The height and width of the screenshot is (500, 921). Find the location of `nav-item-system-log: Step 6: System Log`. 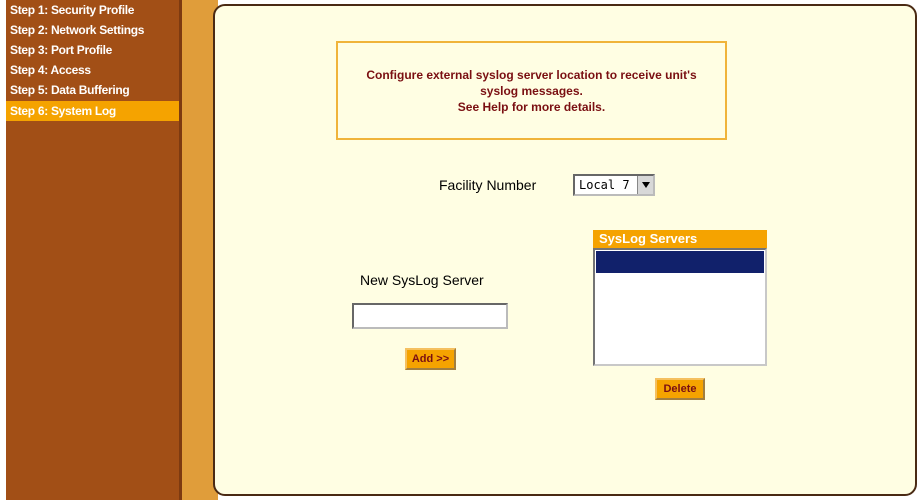

nav-item-system-log: Step 6: System Log is located at coordinates (92, 111).